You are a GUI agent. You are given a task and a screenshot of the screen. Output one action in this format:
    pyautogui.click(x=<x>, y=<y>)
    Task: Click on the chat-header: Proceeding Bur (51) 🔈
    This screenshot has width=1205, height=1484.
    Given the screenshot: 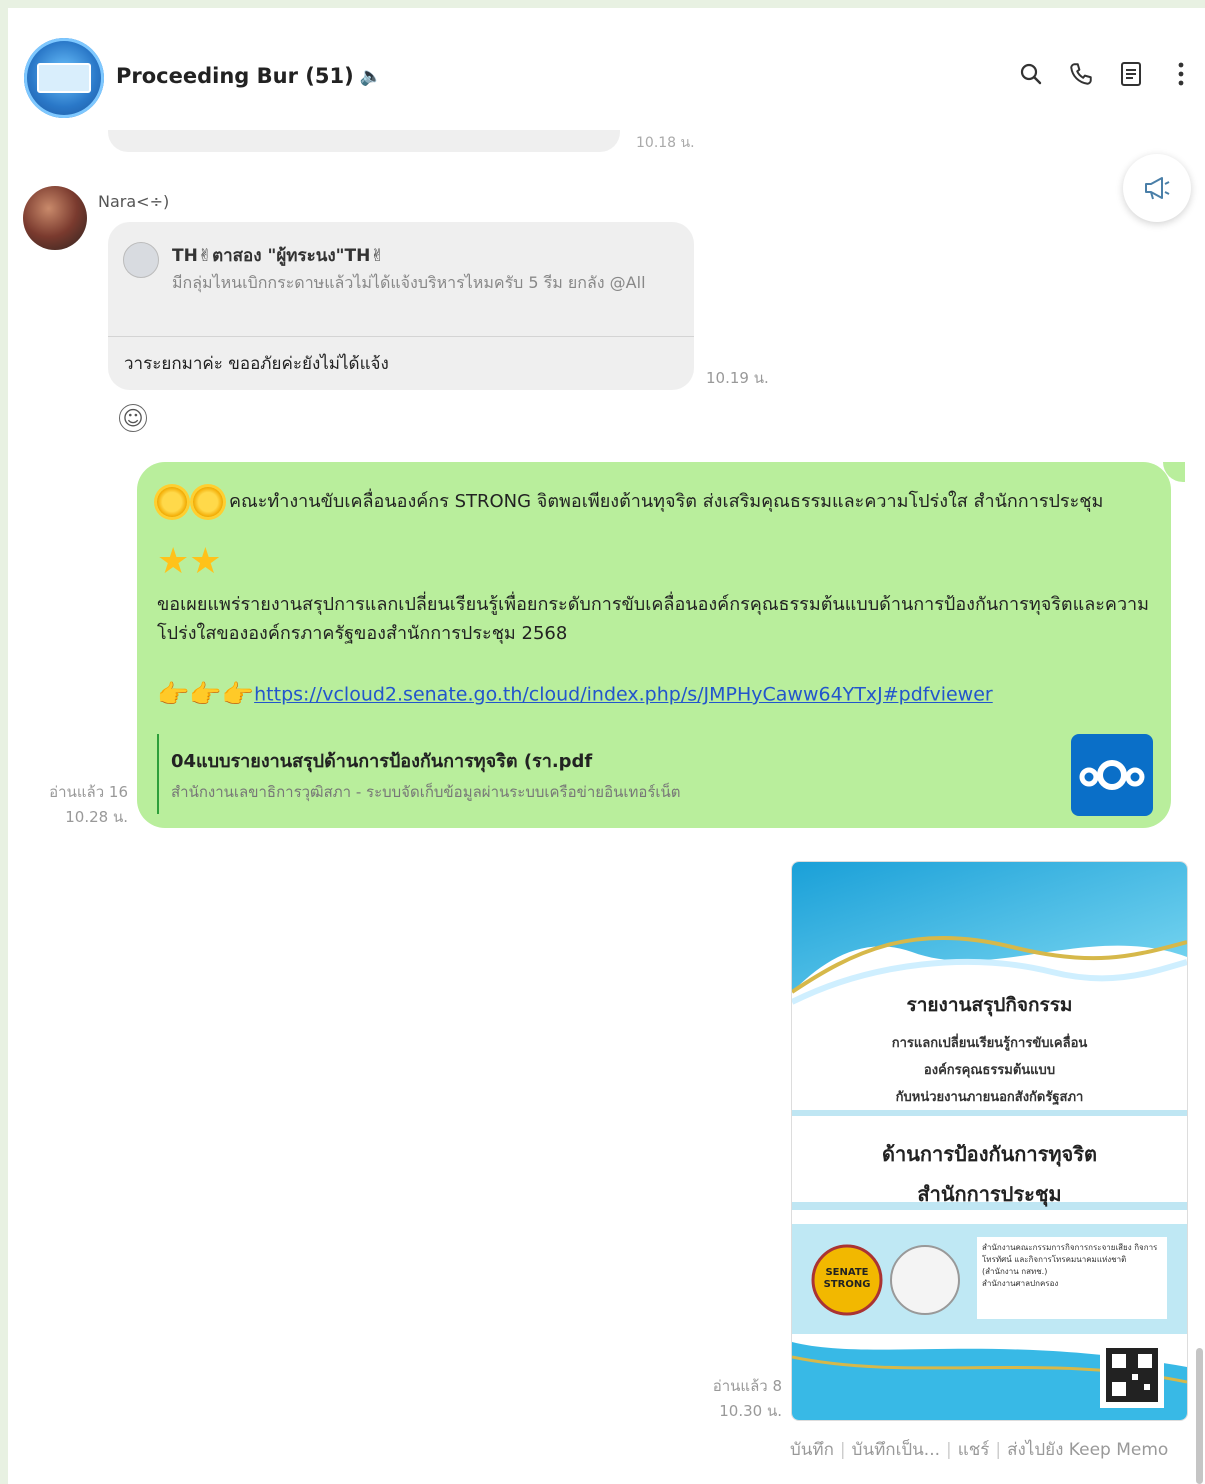 What is the action you would take?
    pyautogui.click(x=606, y=73)
    